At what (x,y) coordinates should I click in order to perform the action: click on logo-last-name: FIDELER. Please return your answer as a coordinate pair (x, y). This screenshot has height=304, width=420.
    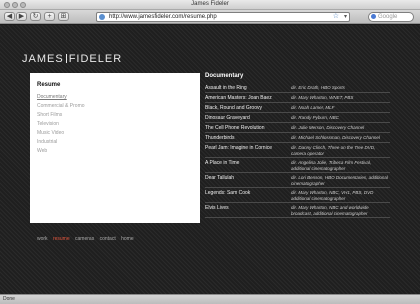
    Looking at the image, I should click on (95, 59).